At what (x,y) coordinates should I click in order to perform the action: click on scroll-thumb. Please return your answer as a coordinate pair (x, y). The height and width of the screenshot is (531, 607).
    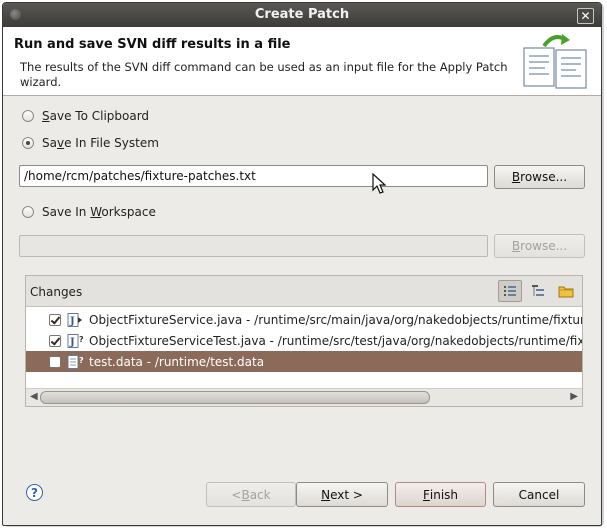
    Looking at the image, I should click on (235, 397).